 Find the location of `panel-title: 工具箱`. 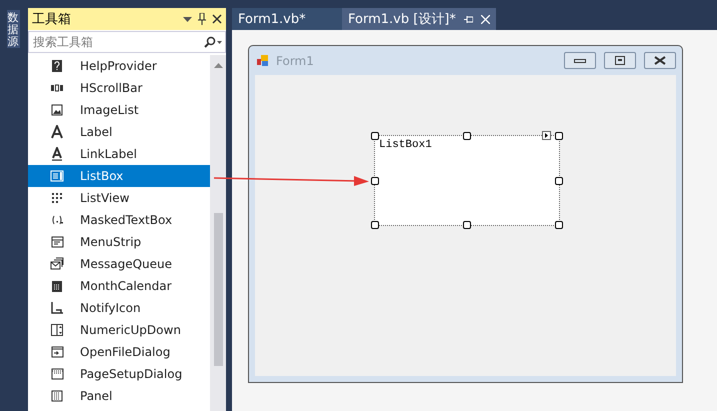

panel-title: 工具箱 is located at coordinates (52, 19).